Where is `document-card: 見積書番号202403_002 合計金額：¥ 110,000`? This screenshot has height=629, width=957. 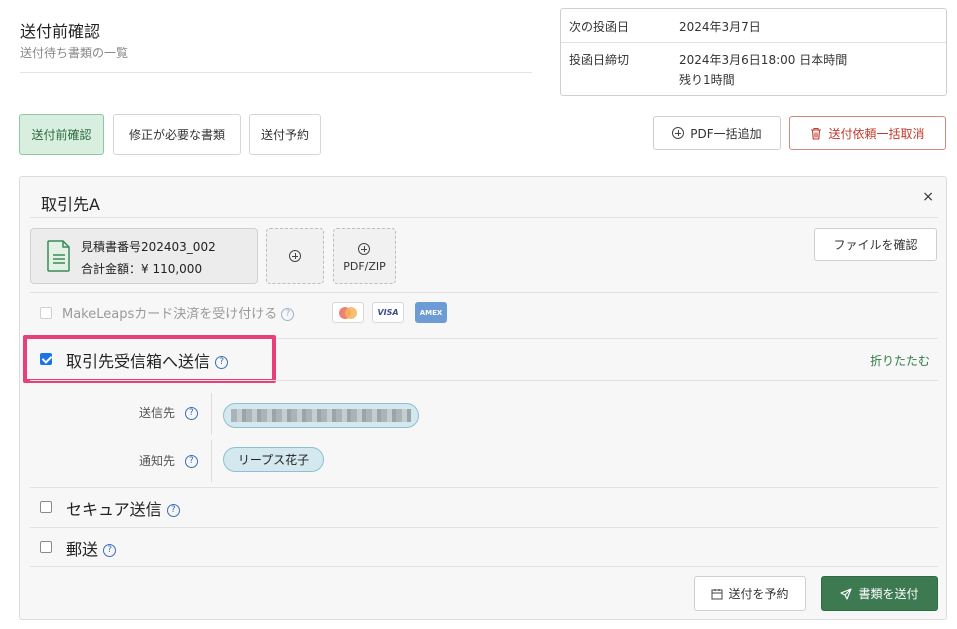
document-card: 見積書番号202403_002 合計金額：¥ 110,000 is located at coordinates (144, 256).